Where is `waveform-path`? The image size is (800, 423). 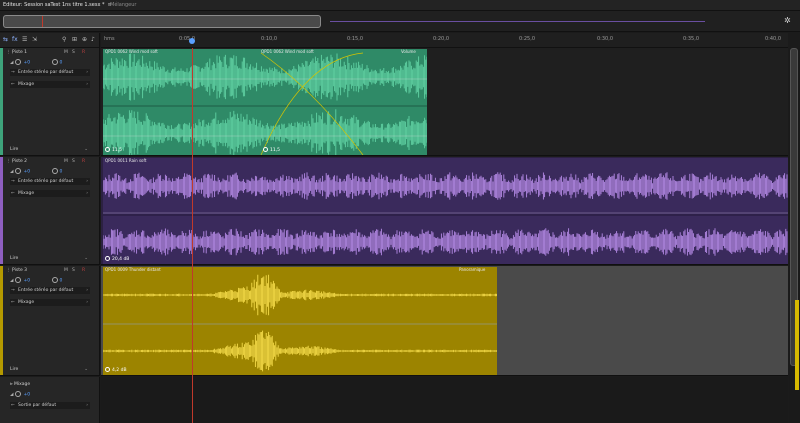
waveform-path is located at coordinates (265, 104).